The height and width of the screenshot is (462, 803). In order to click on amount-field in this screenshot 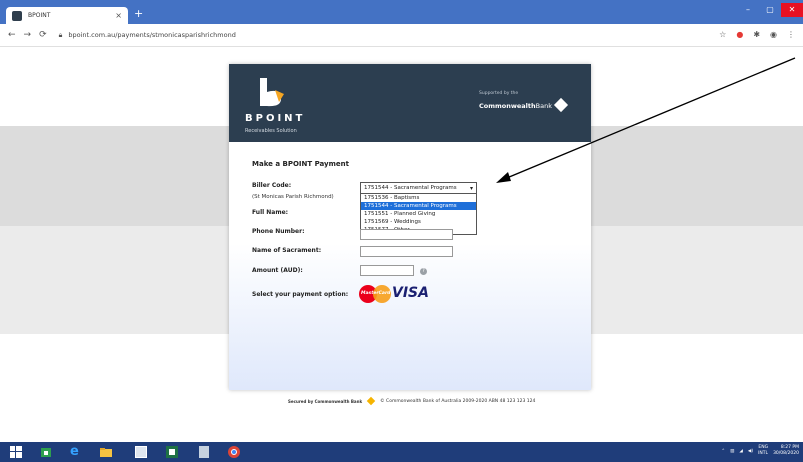, I will do `click(387, 270)`.